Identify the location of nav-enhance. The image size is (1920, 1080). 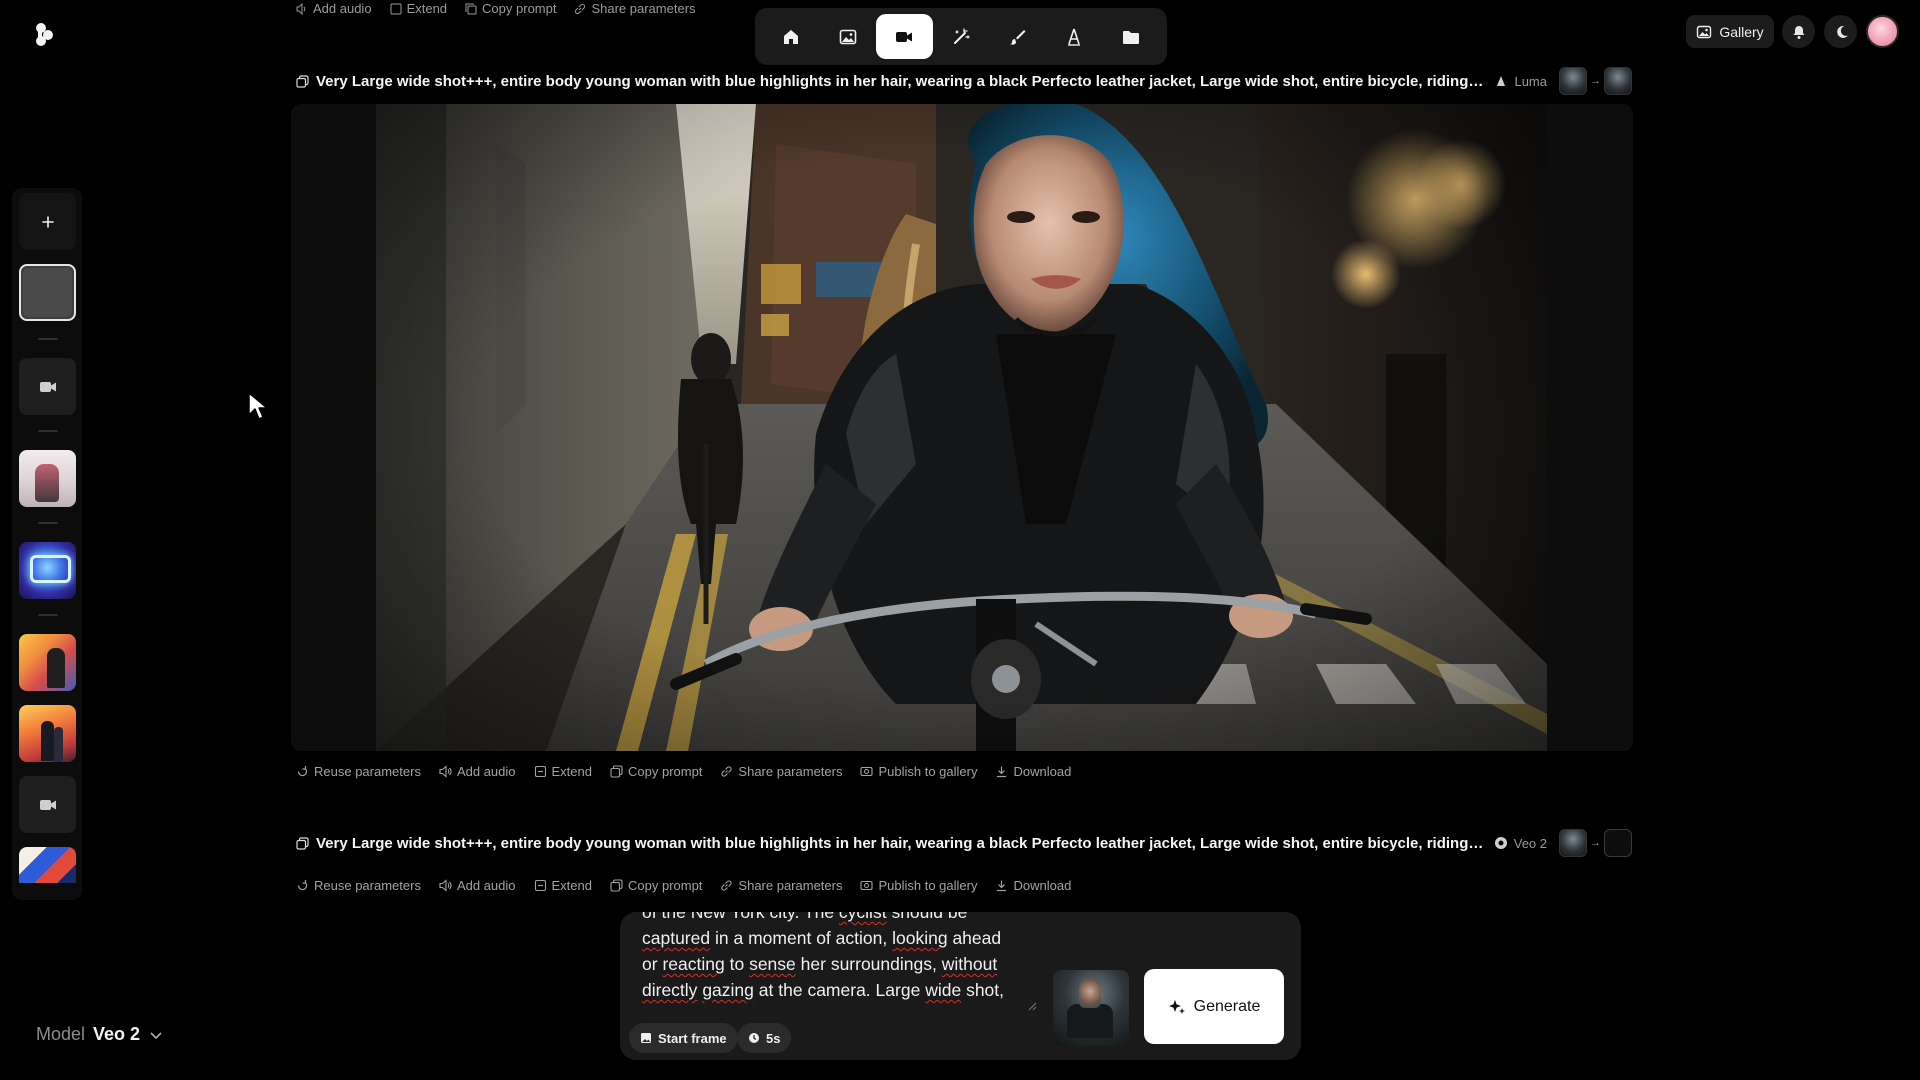
(961, 36).